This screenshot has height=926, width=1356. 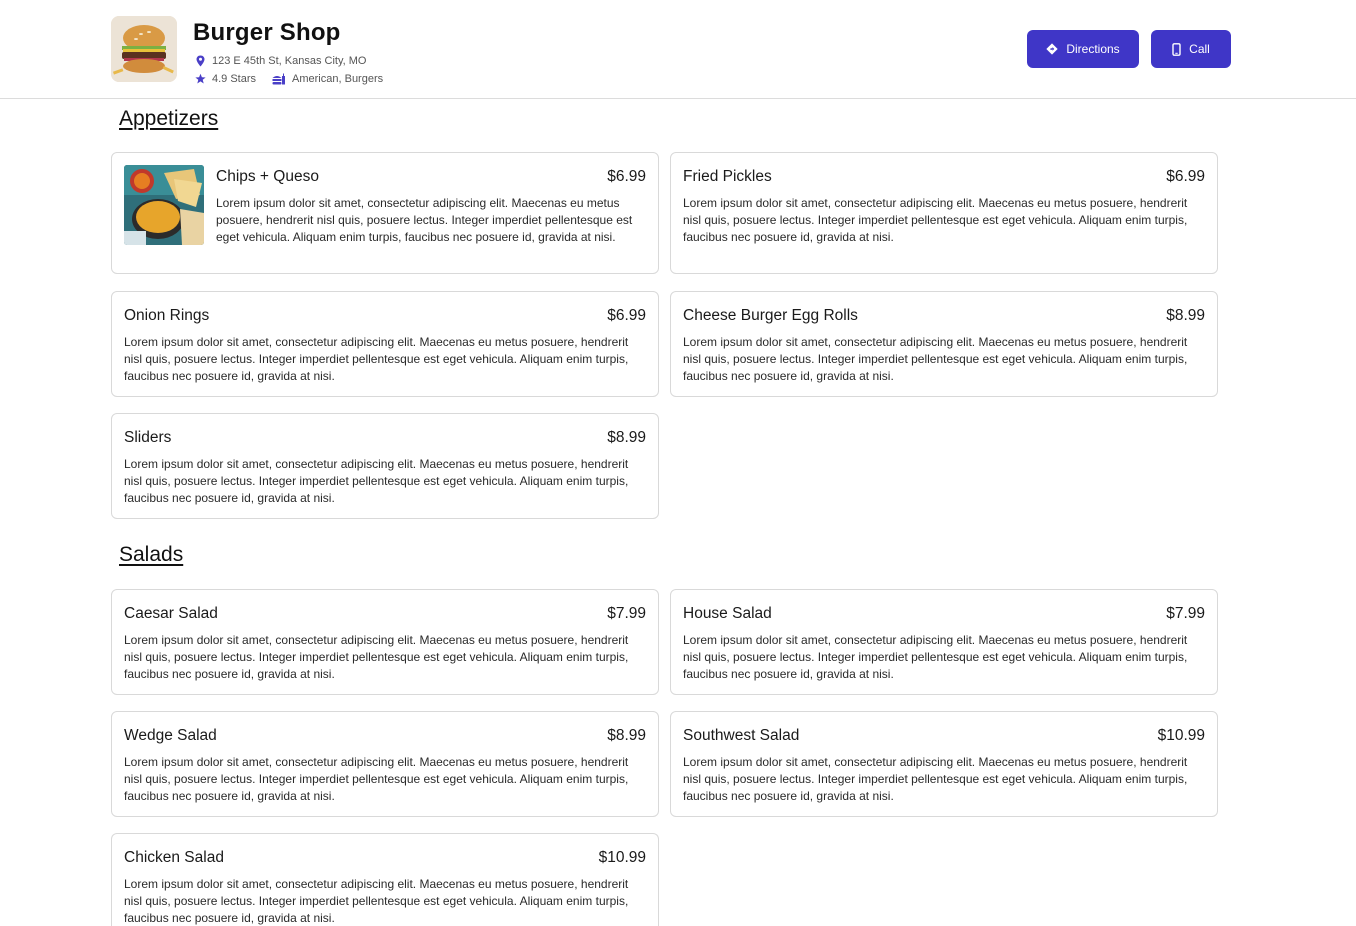 What do you see at coordinates (234, 79) in the screenshot?
I see `rating-text: 4.9 Stars` at bounding box center [234, 79].